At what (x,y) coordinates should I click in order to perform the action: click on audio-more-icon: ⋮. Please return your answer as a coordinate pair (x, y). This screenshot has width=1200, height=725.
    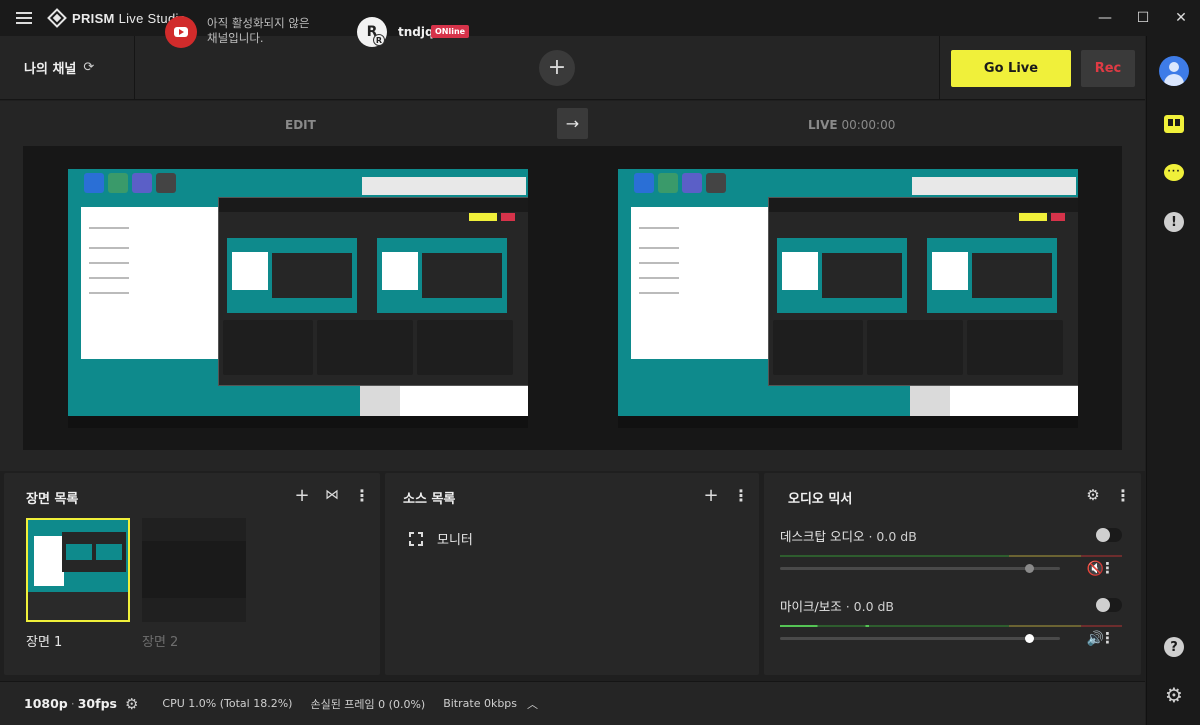
    Looking at the image, I should click on (1123, 495).